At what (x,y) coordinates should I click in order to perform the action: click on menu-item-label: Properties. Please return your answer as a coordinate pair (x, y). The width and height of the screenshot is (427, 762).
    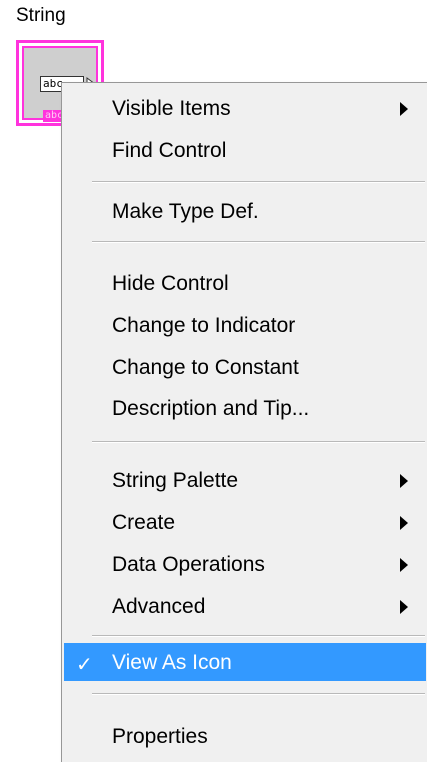
    Looking at the image, I should click on (160, 736).